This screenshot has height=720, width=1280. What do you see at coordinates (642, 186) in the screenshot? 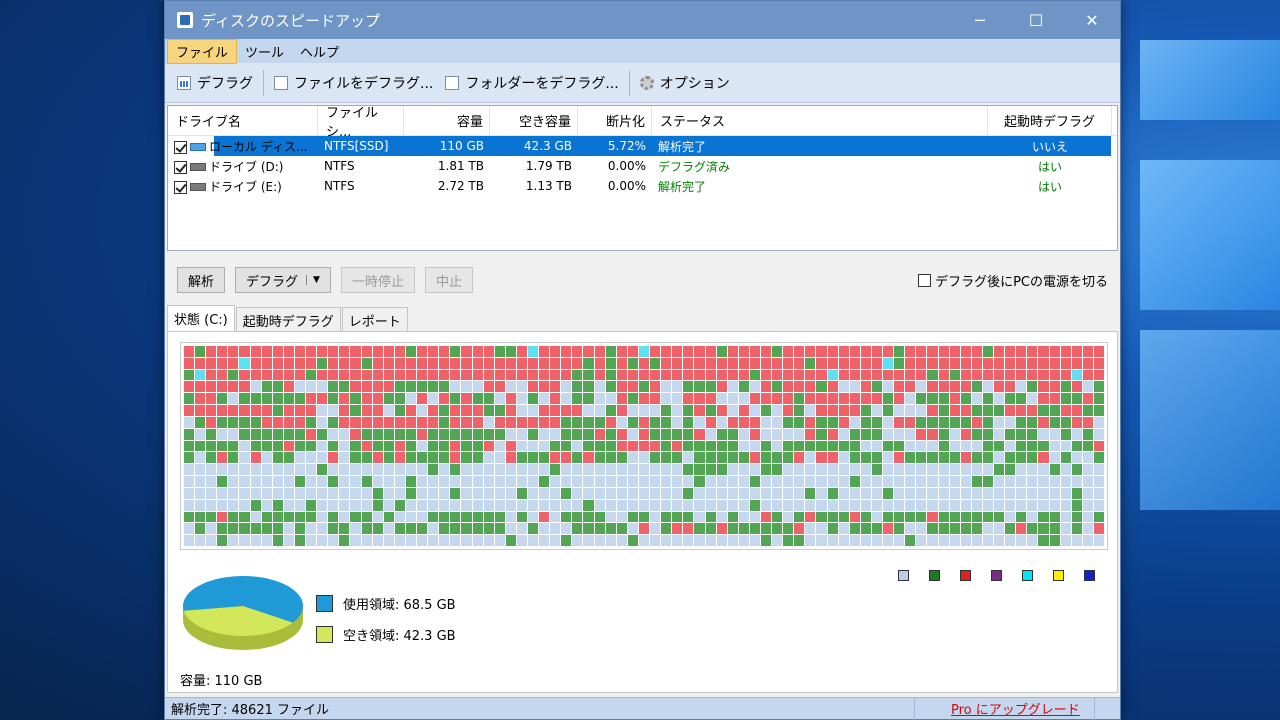
I see `drive-row: ドライブ (E:) NTFS 2.72 TB 1.13 TB 0.00% 解析完了 はい` at bounding box center [642, 186].